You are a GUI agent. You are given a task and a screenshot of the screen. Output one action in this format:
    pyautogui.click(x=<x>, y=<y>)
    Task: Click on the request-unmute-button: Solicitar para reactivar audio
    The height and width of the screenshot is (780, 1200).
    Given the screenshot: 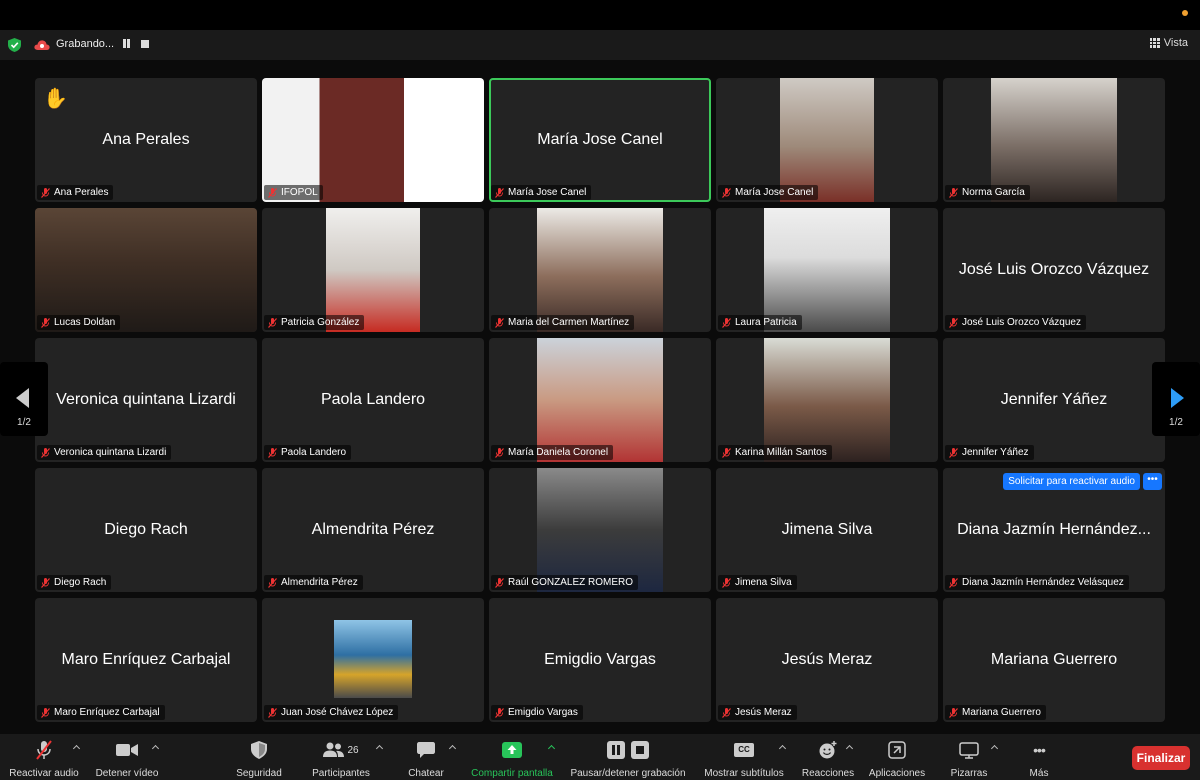 What is the action you would take?
    pyautogui.click(x=1071, y=481)
    